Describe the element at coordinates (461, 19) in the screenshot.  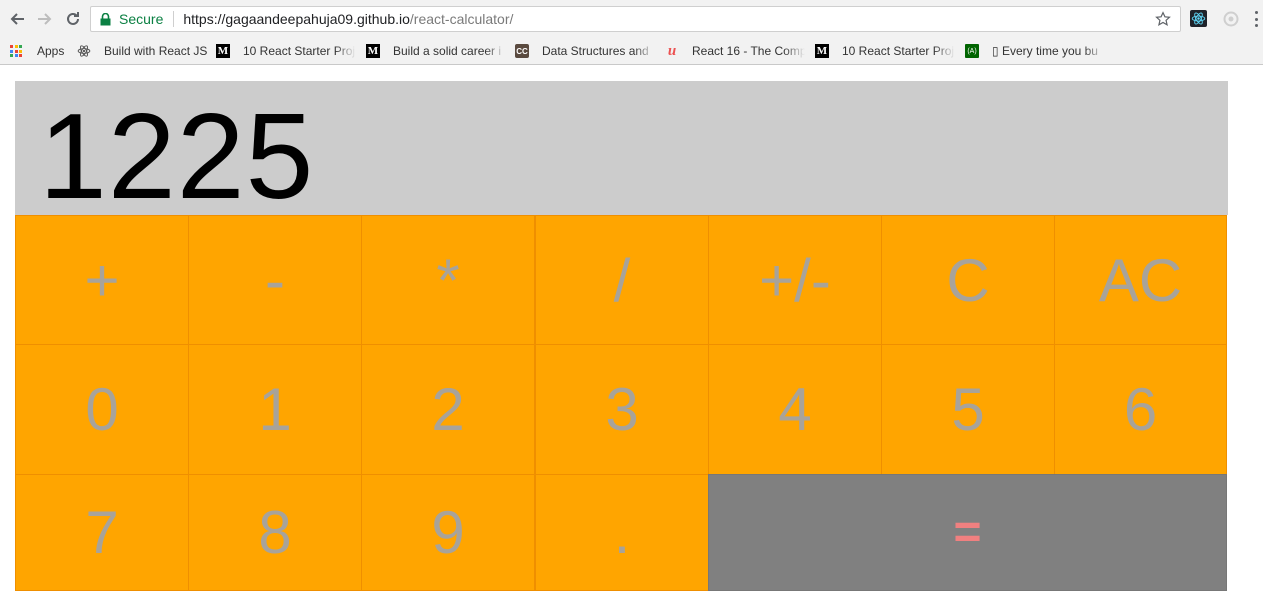
I see `url-path: /react-calculator/` at that location.